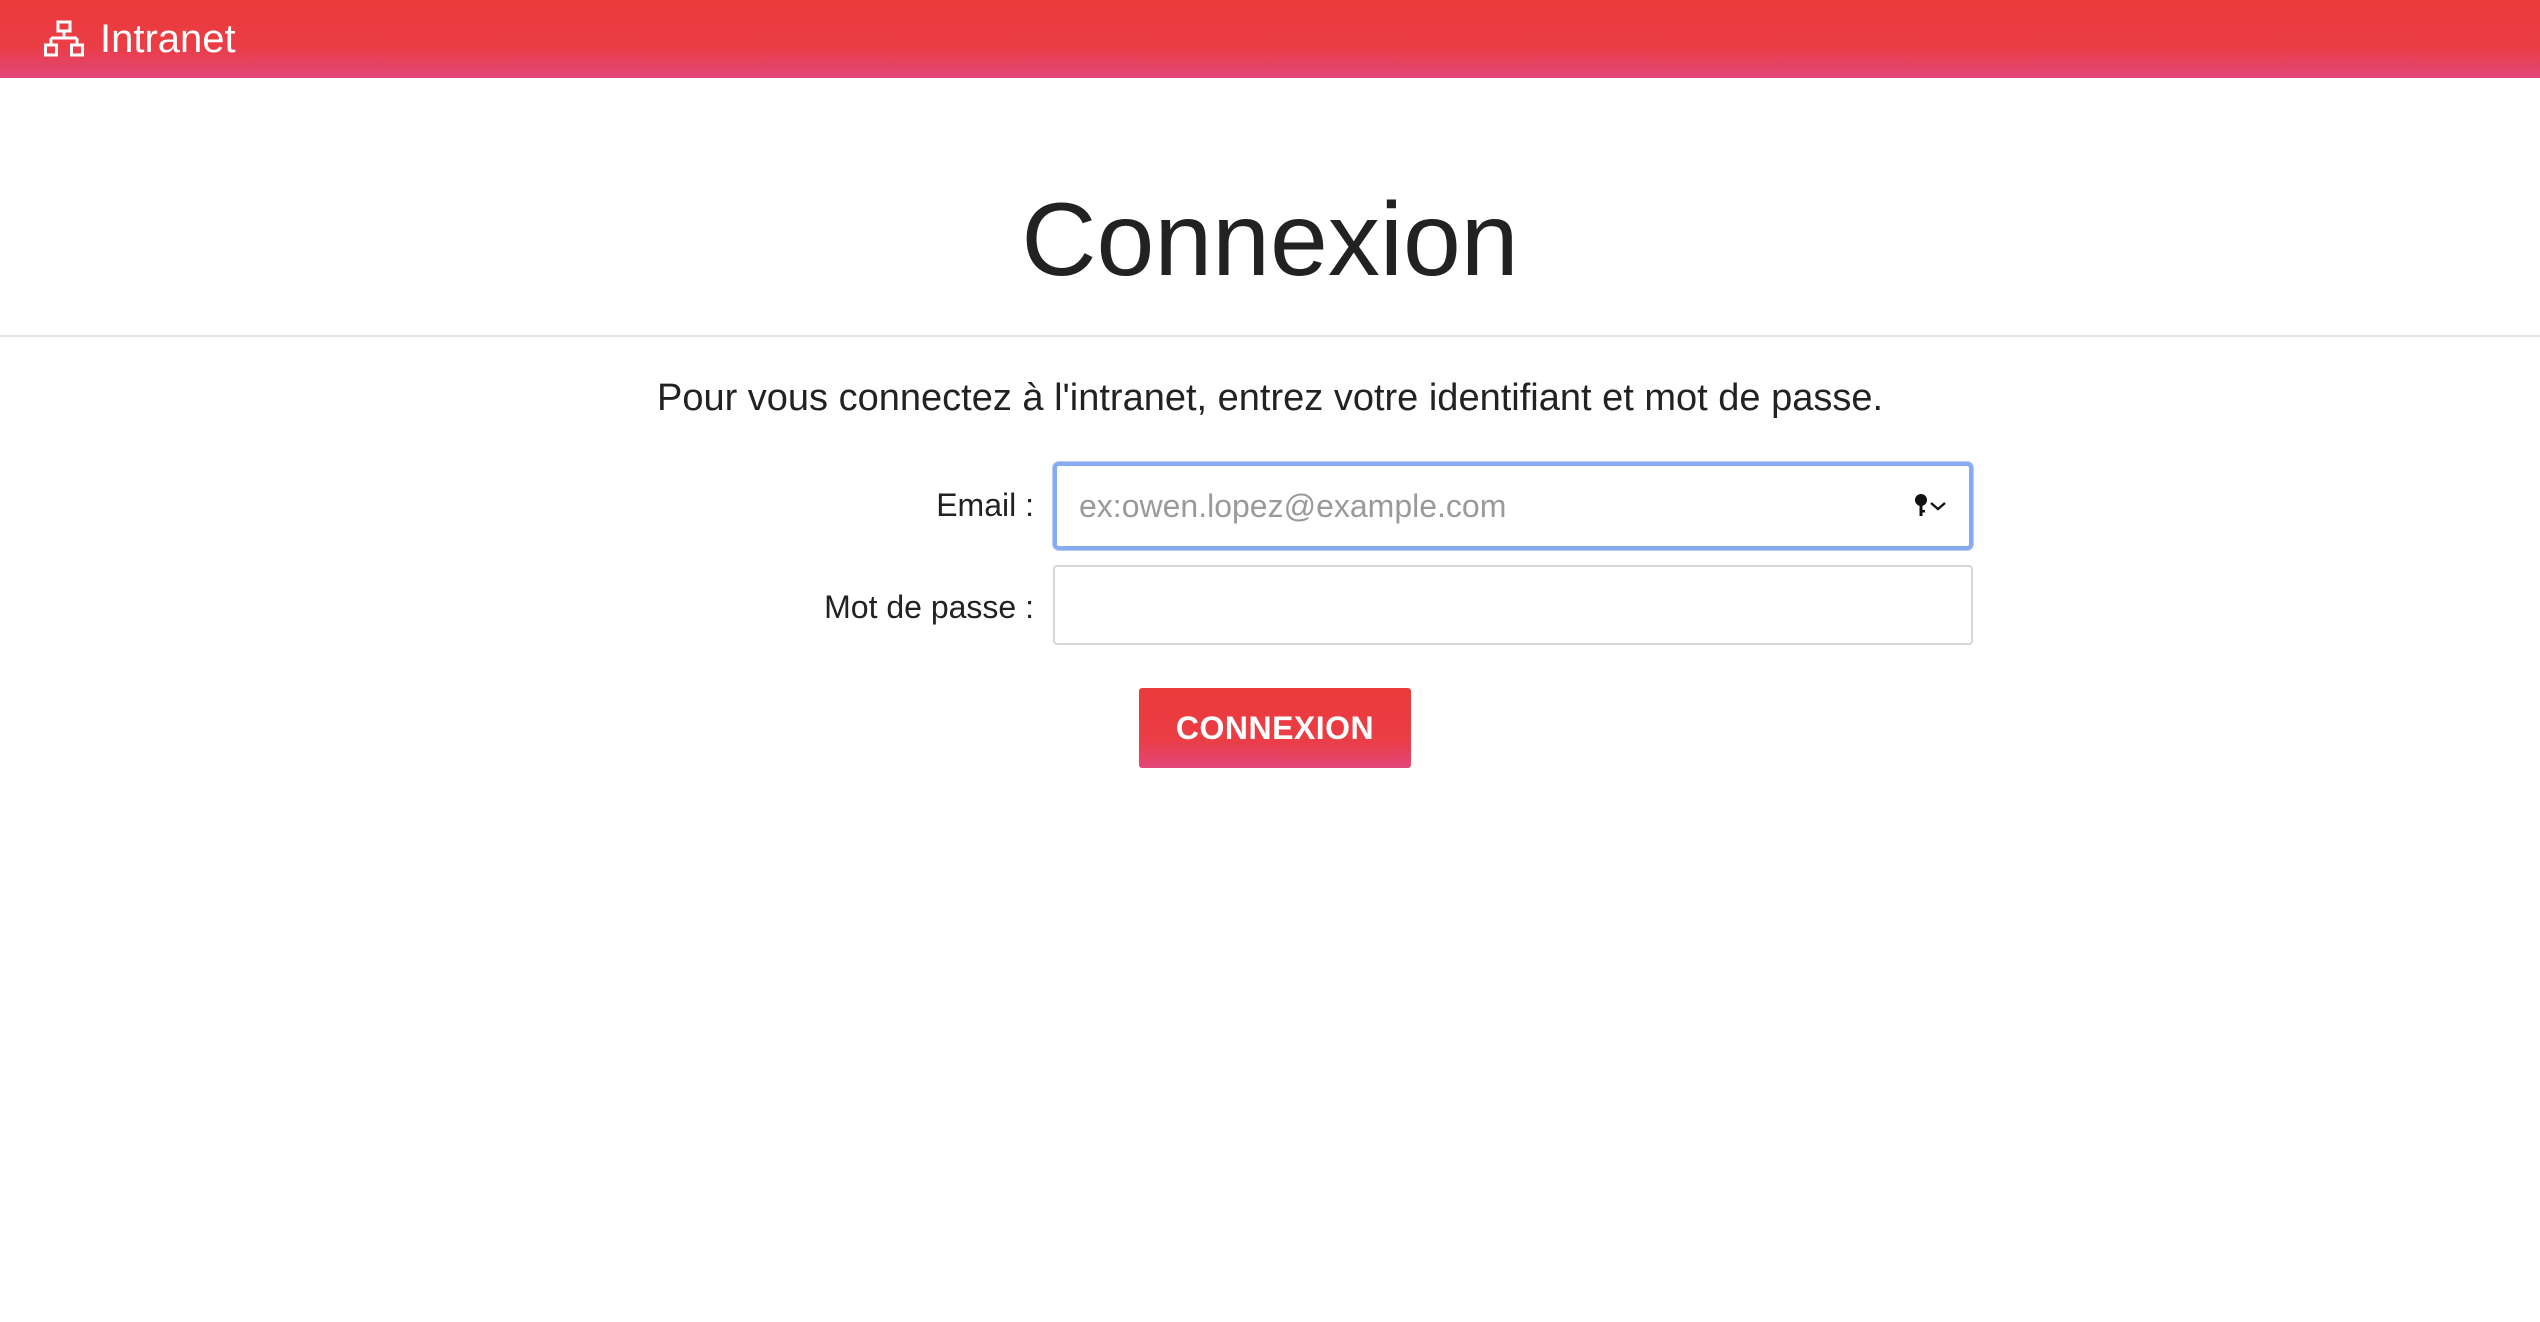 This screenshot has height=1322, width=2540. Describe the element at coordinates (1270, 39) in the screenshot. I see `top-navbar: Intranet` at that location.